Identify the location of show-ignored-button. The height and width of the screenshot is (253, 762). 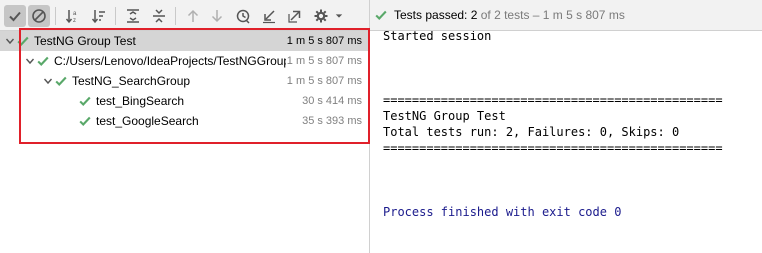
(39, 16).